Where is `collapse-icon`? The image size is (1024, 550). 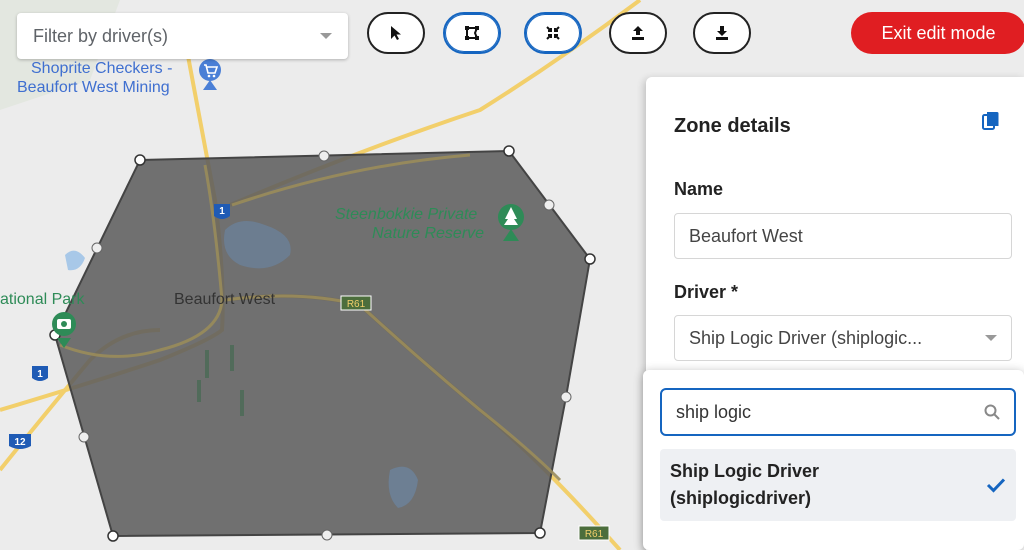
collapse-icon is located at coordinates (553, 33).